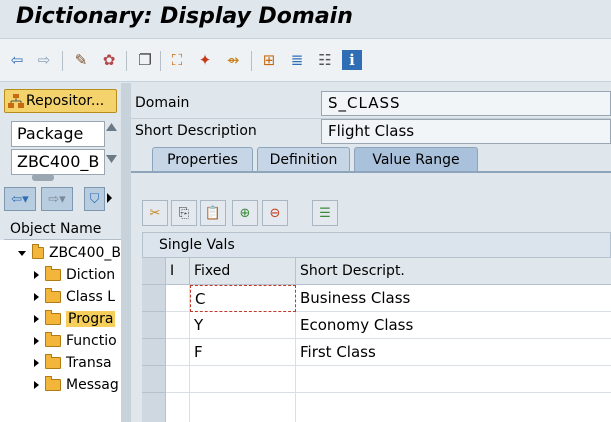 This screenshot has height=422, width=611. Describe the element at coordinates (177, 60) in the screenshot. I see `where-used-icon: ⛶` at that location.